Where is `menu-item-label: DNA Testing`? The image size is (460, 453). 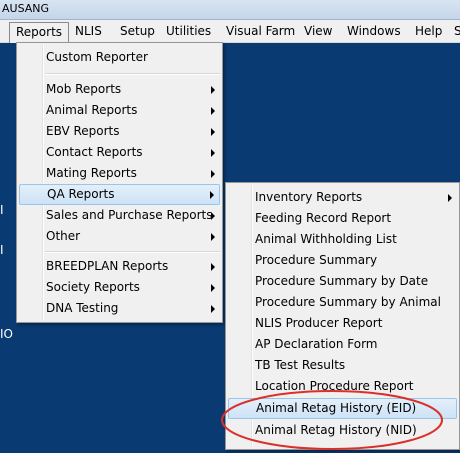
menu-item-label: DNA Testing is located at coordinates (82, 308).